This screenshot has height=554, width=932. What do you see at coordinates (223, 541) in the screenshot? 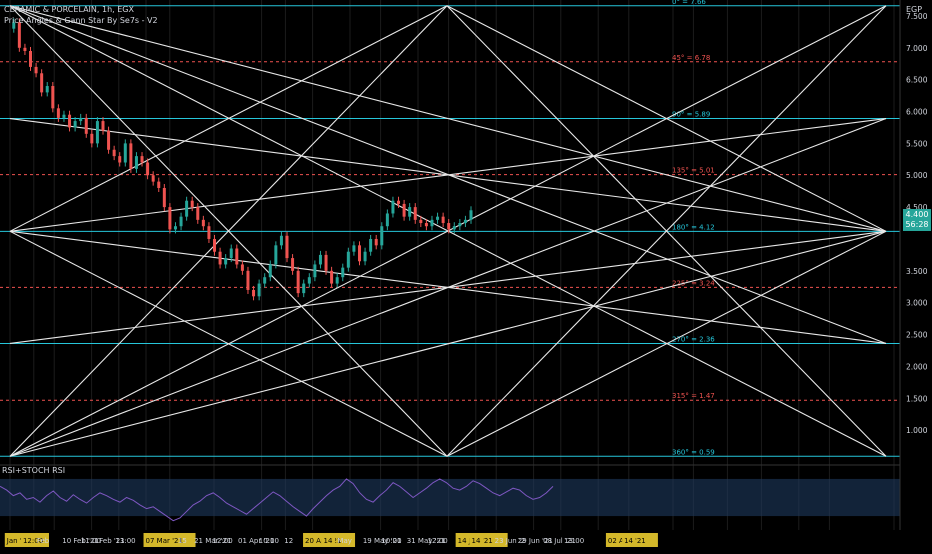
I see `x-tick-10: 12:00` at bounding box center [223, 541].